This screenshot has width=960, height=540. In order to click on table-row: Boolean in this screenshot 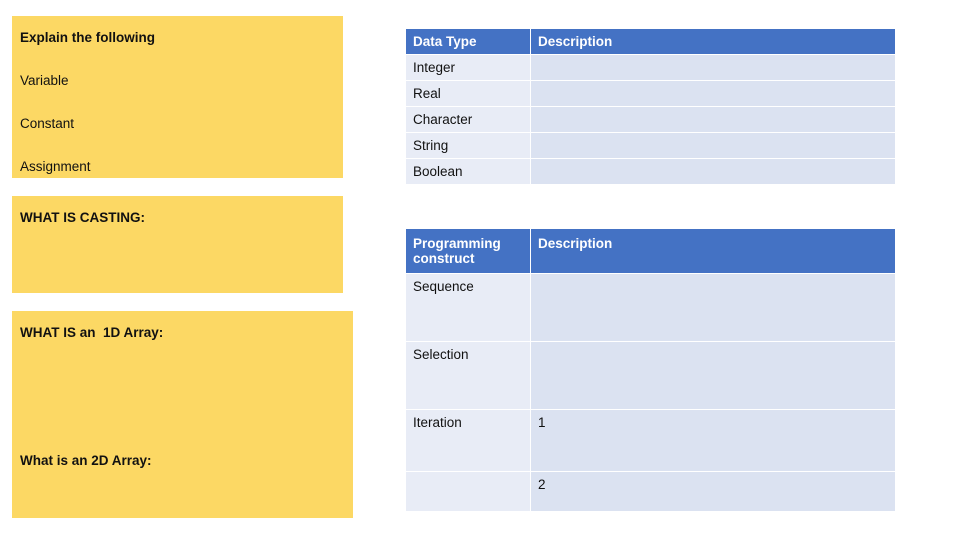, I will do `click(650, 171)`.